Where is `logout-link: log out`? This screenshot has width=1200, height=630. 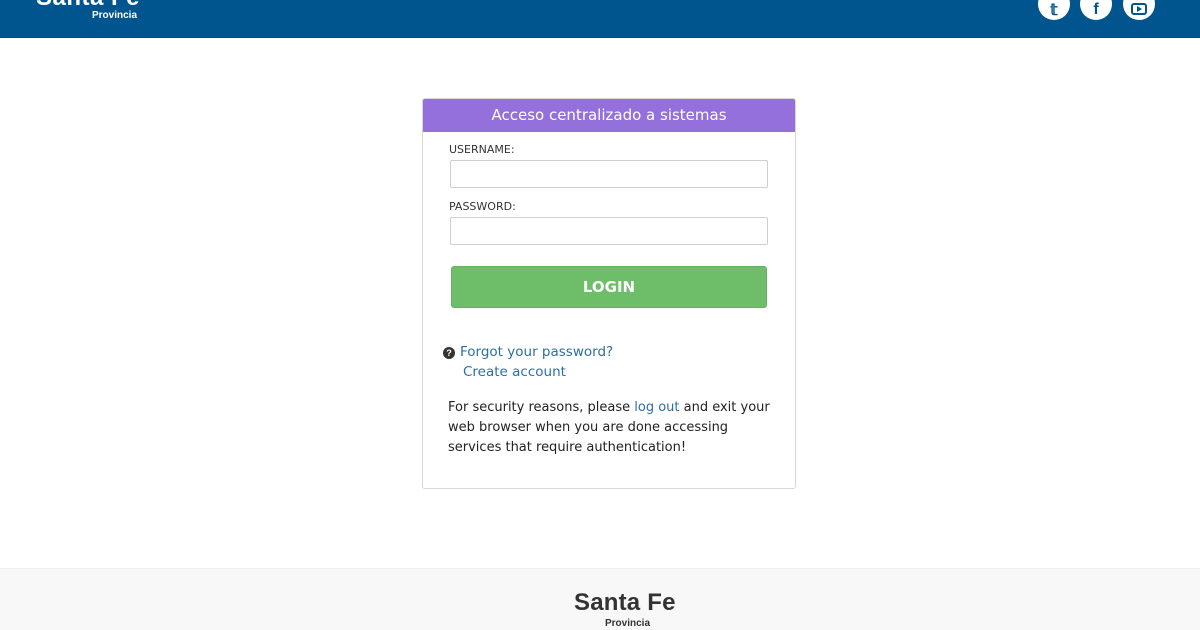 logout-link: log out is located at coordinates (656, 407).